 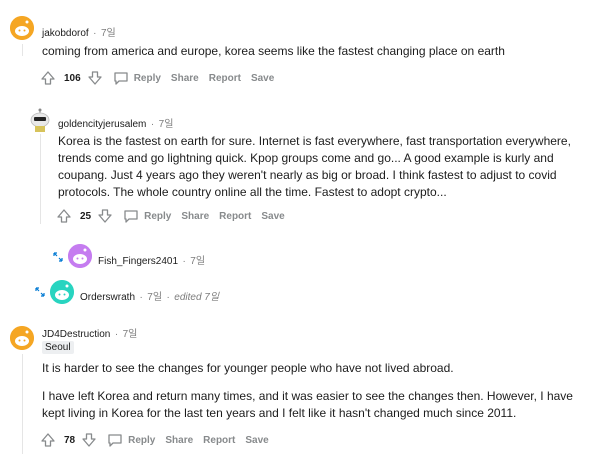 What do you see at coordinates (162, 78) in the screenshot?
I see `action-bar: 106 Reply Share Report Save` at bounding box center [162, 78].